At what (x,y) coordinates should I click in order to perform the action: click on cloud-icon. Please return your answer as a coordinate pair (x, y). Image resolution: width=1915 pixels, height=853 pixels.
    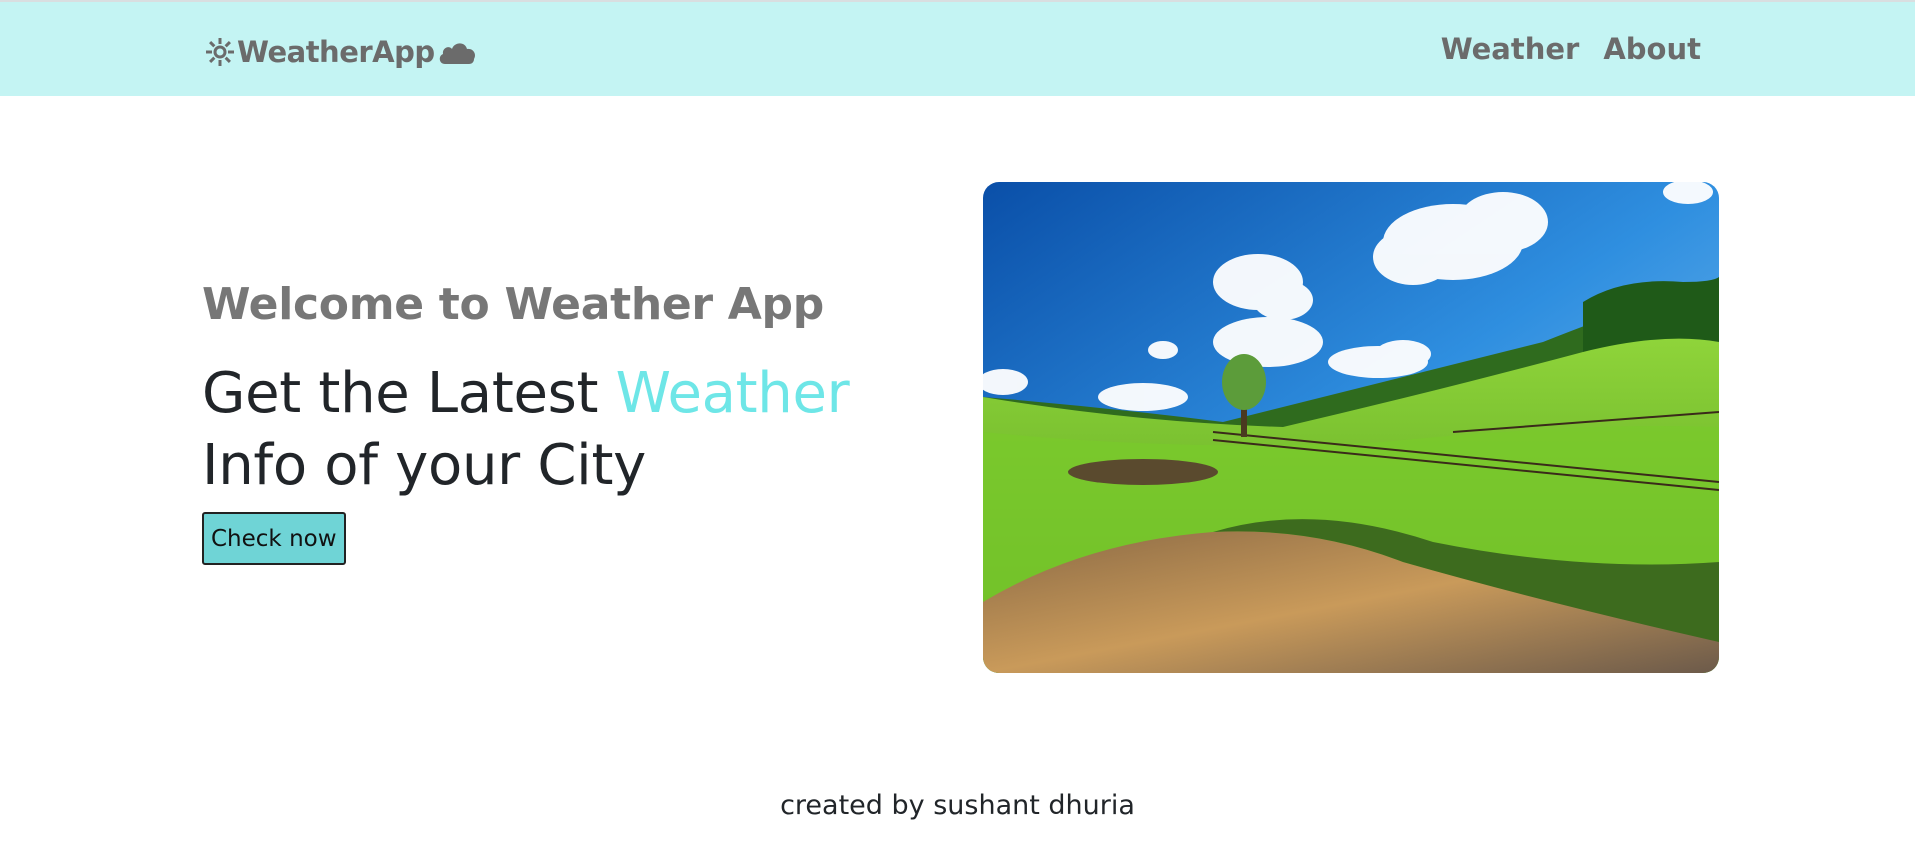
    Looking at the image, I should click on (457, 53).